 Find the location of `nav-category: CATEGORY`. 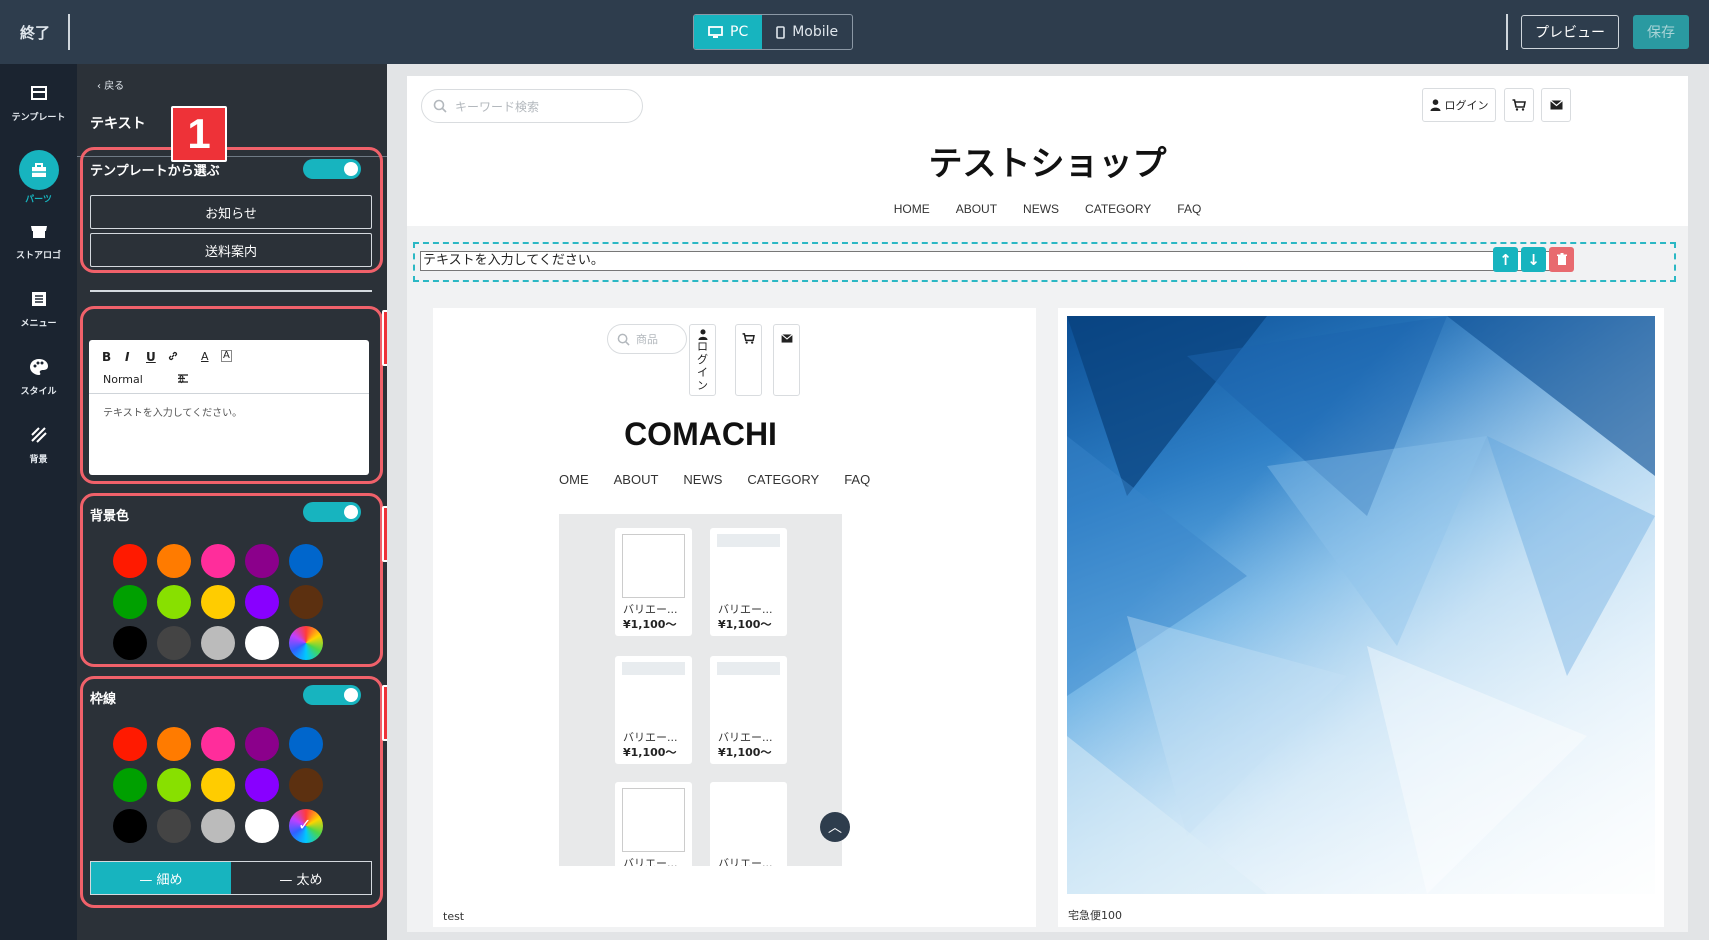

nav-category: CATEGORY is located at coordinates (1118, 209).